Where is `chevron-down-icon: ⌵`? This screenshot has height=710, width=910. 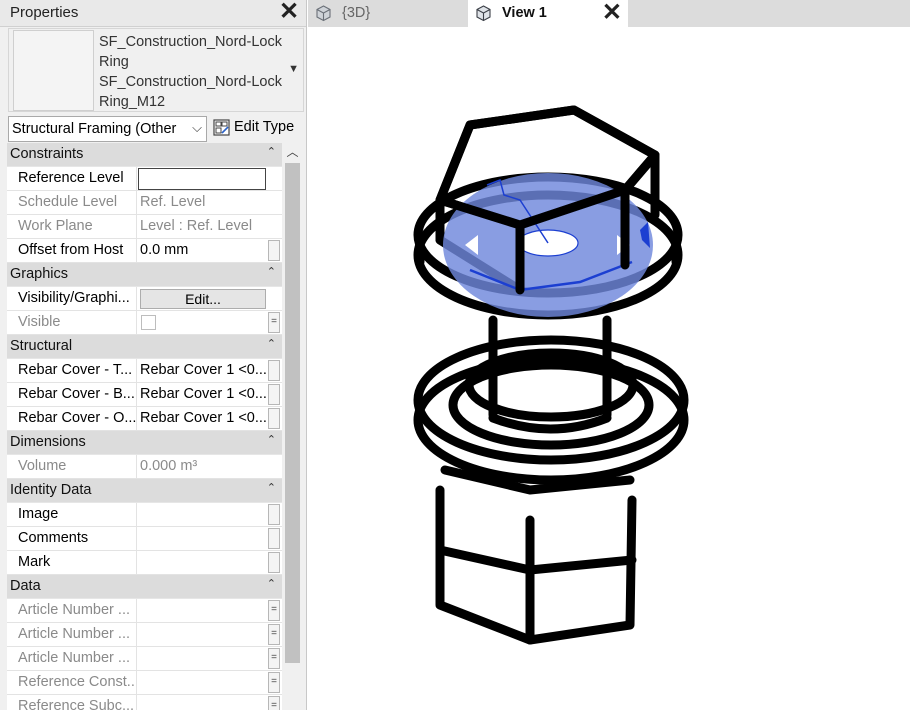 chevron-down-icon: ⌵ is located at coordinates (197, 127).